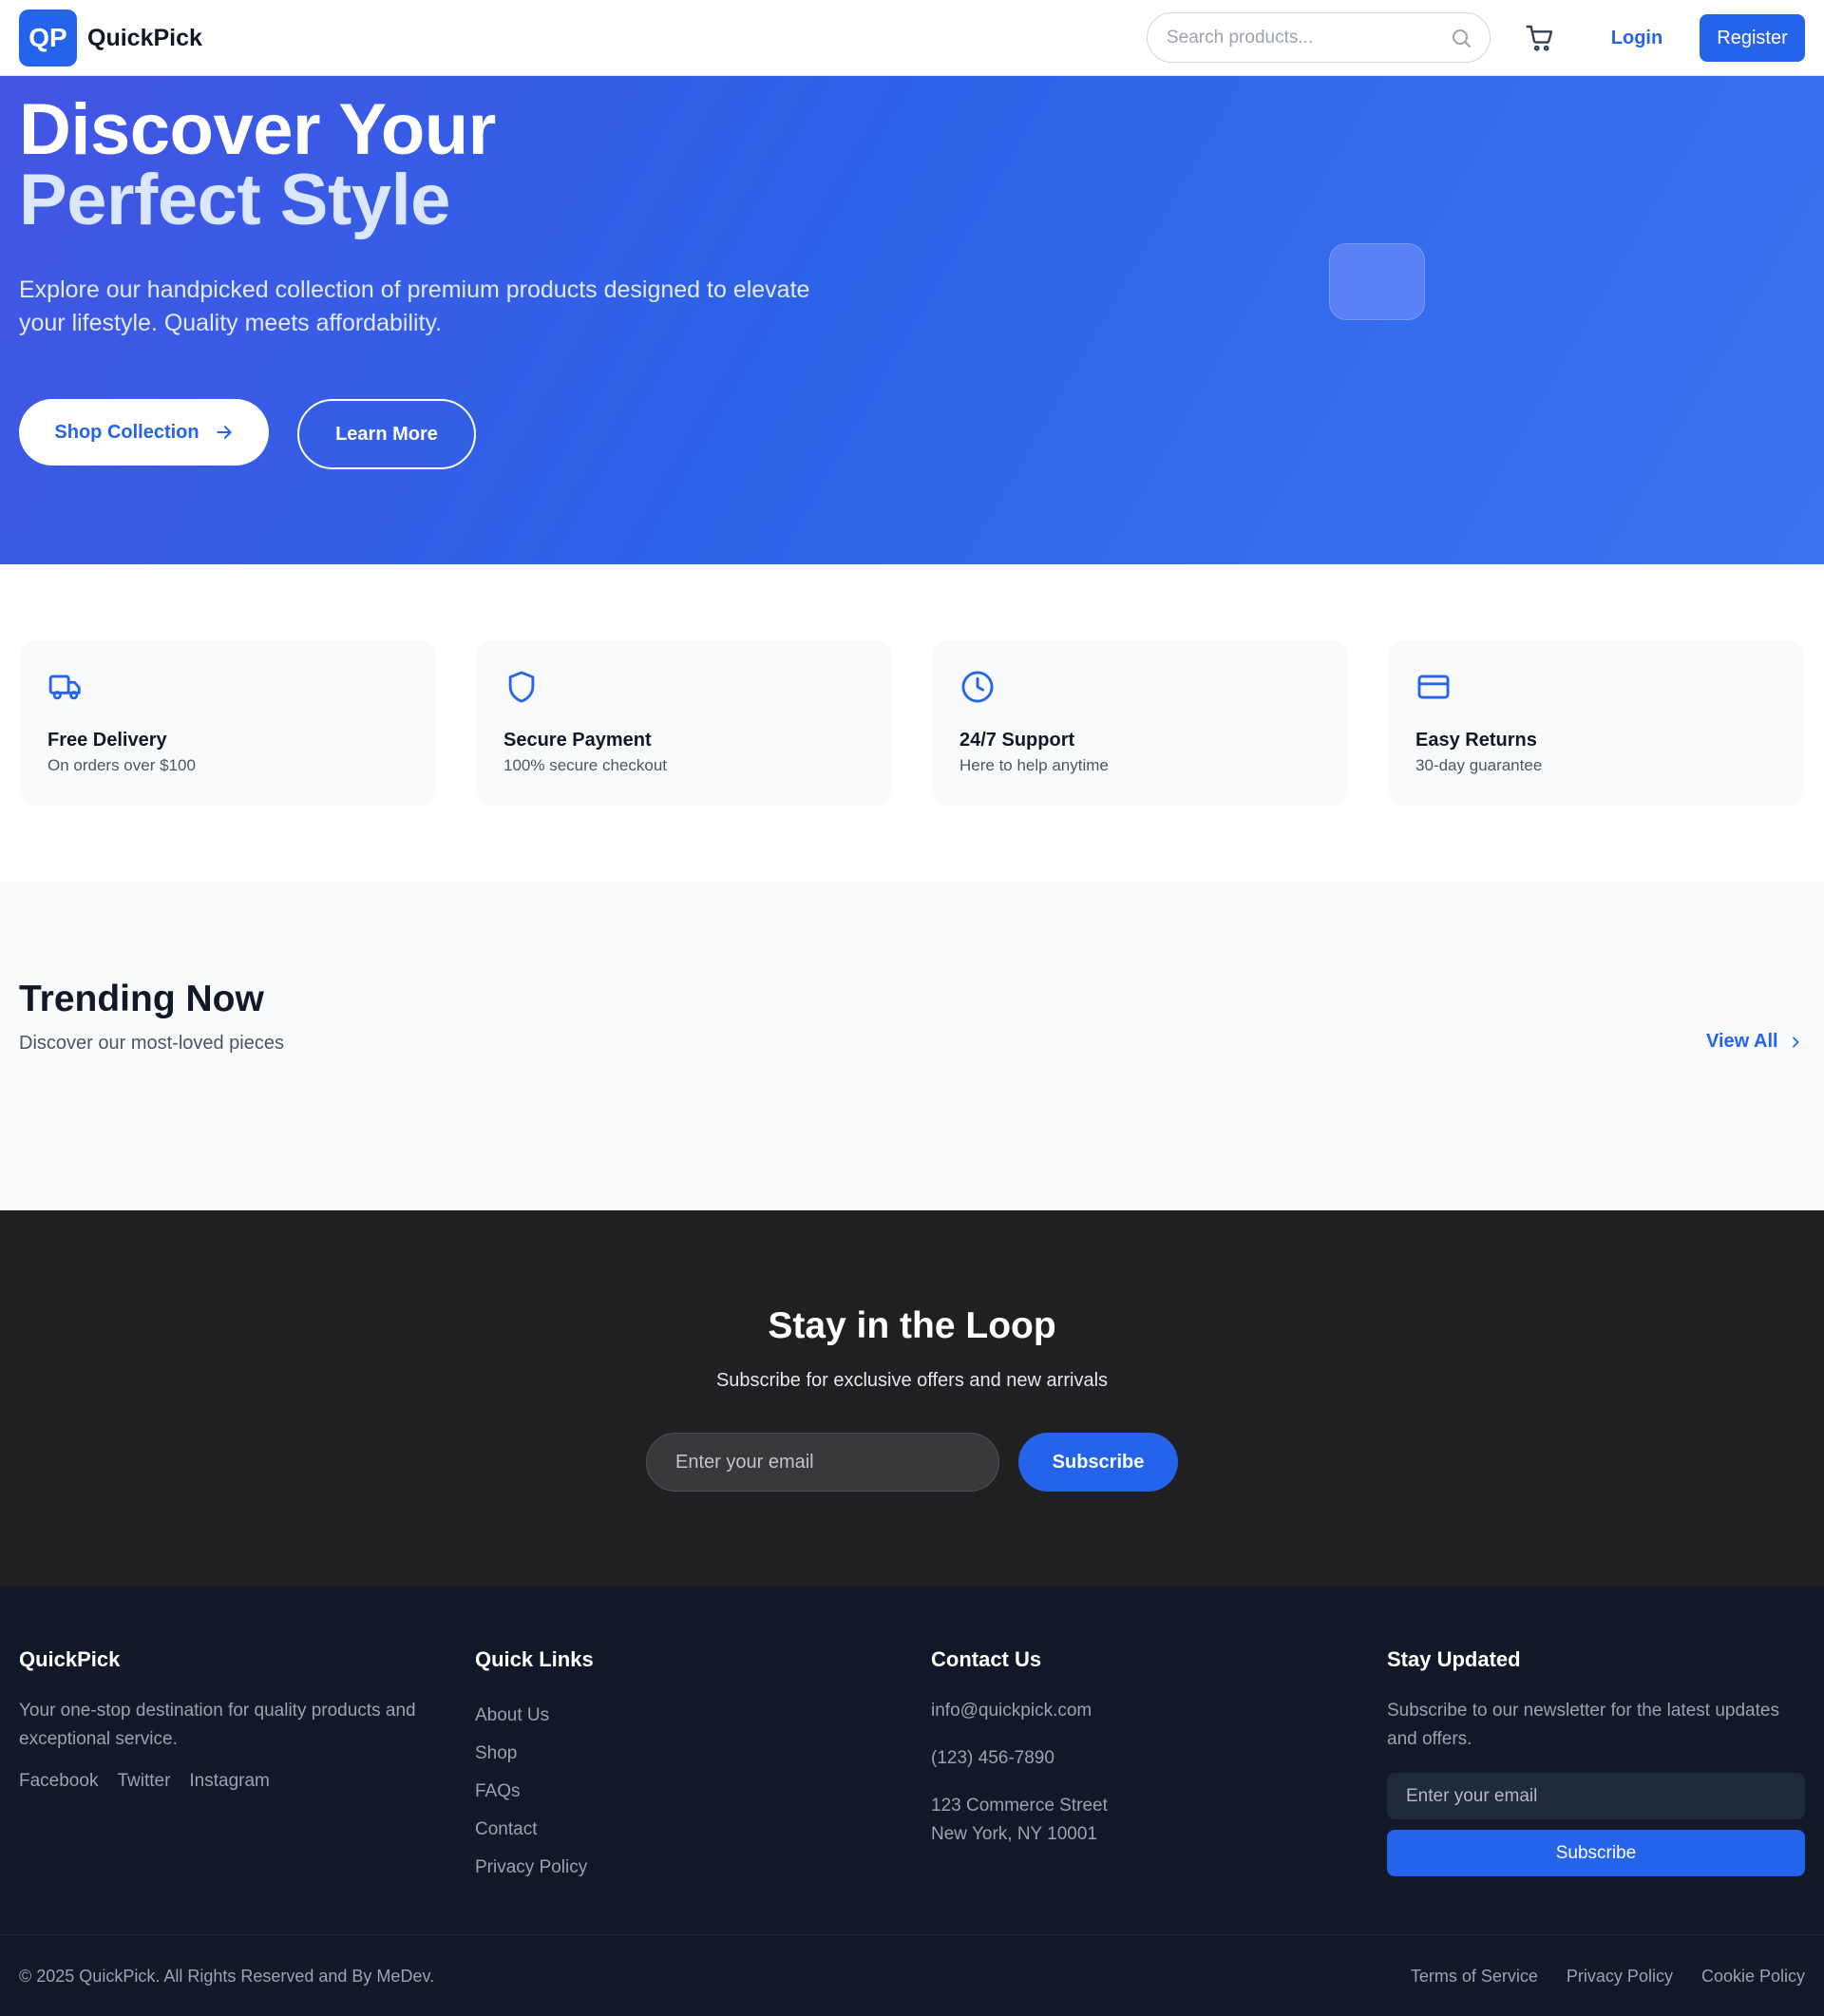  Describe the element at coordinates (534, 1659) in the screenshot. I see `footer-quick-links-title: Quick Links` at that location.